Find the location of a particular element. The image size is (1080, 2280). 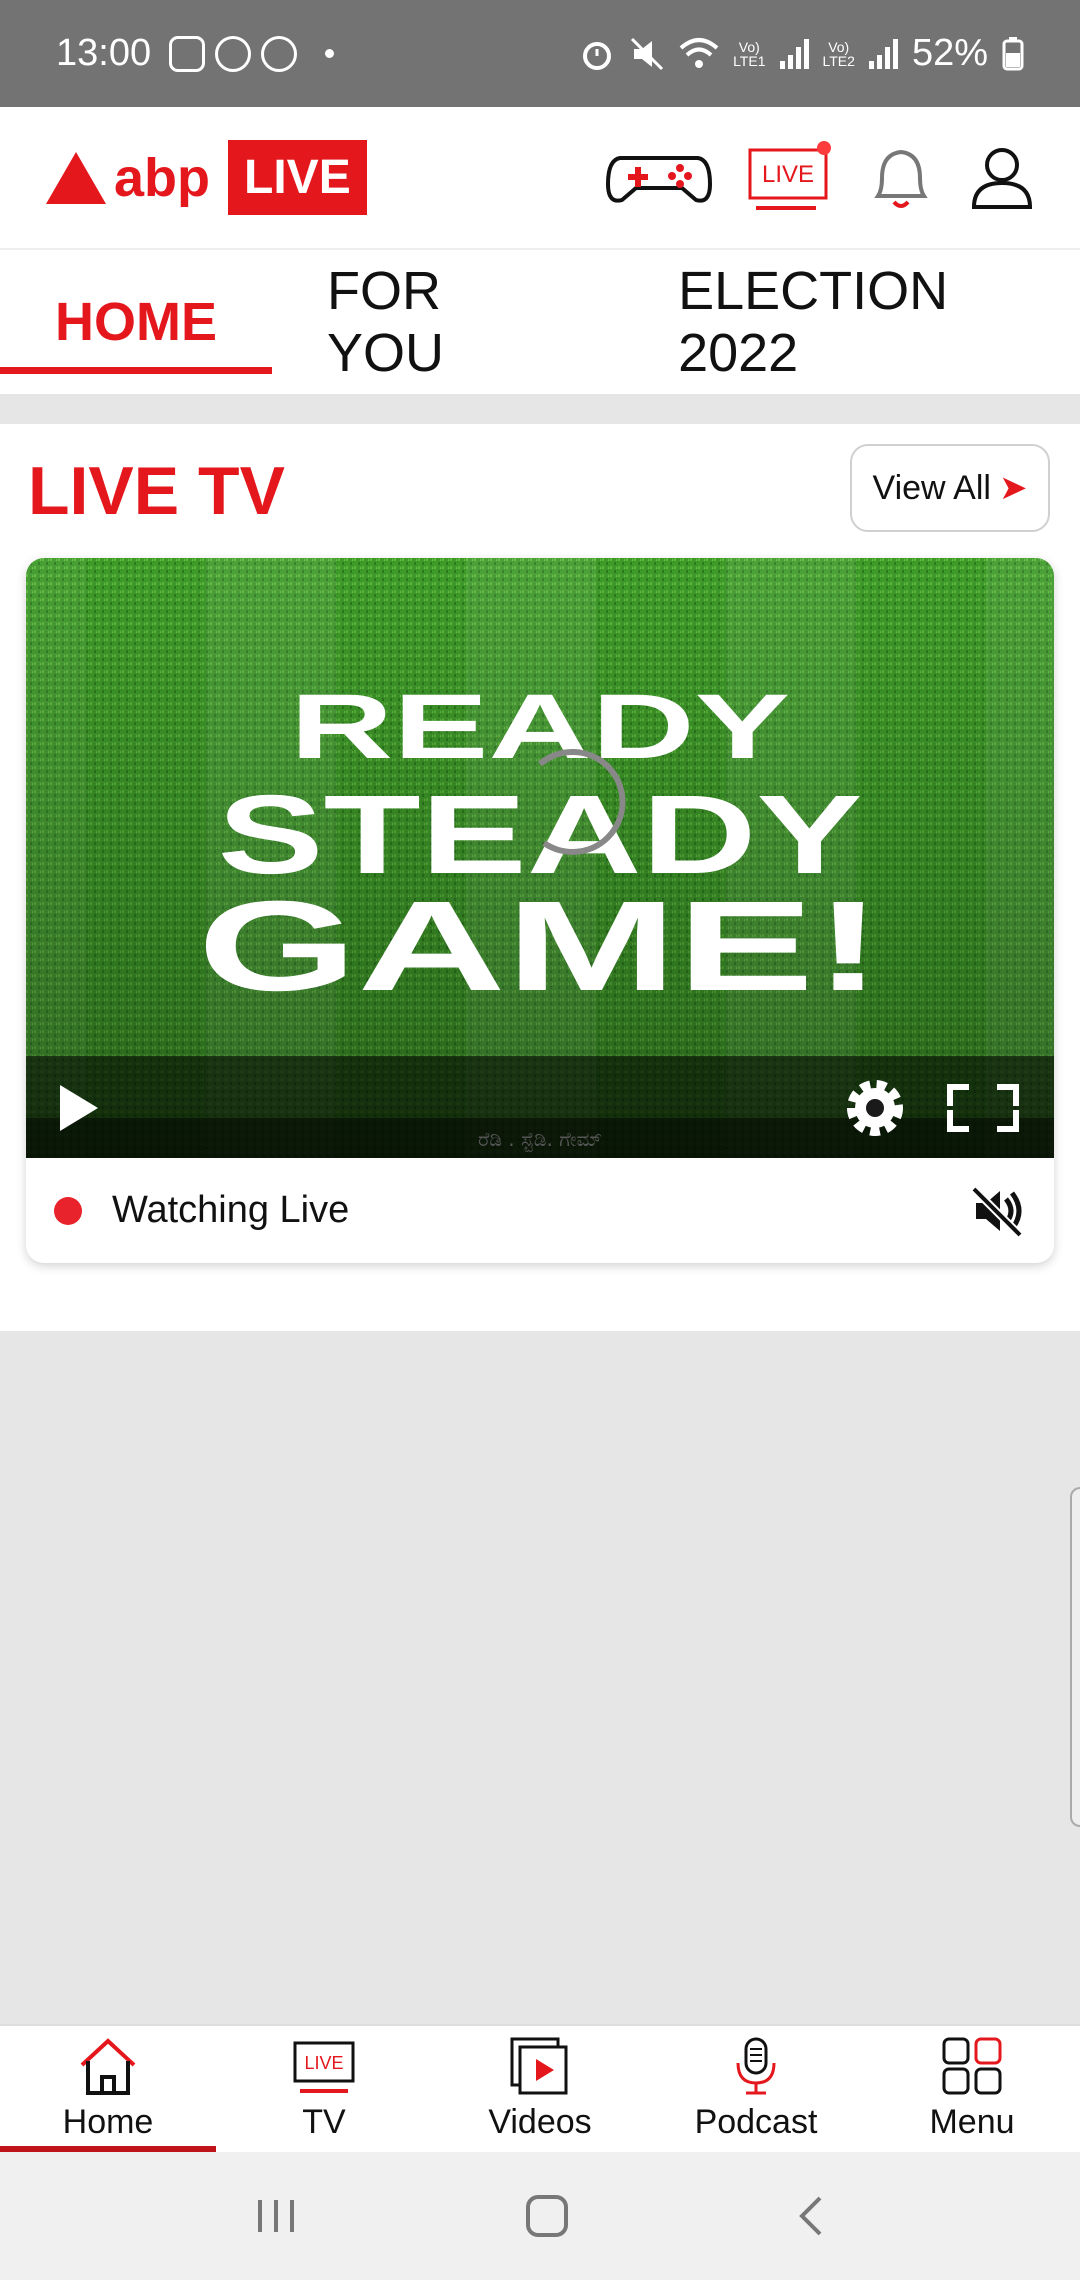

tab-home: HOME is located at coordinates (136, 322).